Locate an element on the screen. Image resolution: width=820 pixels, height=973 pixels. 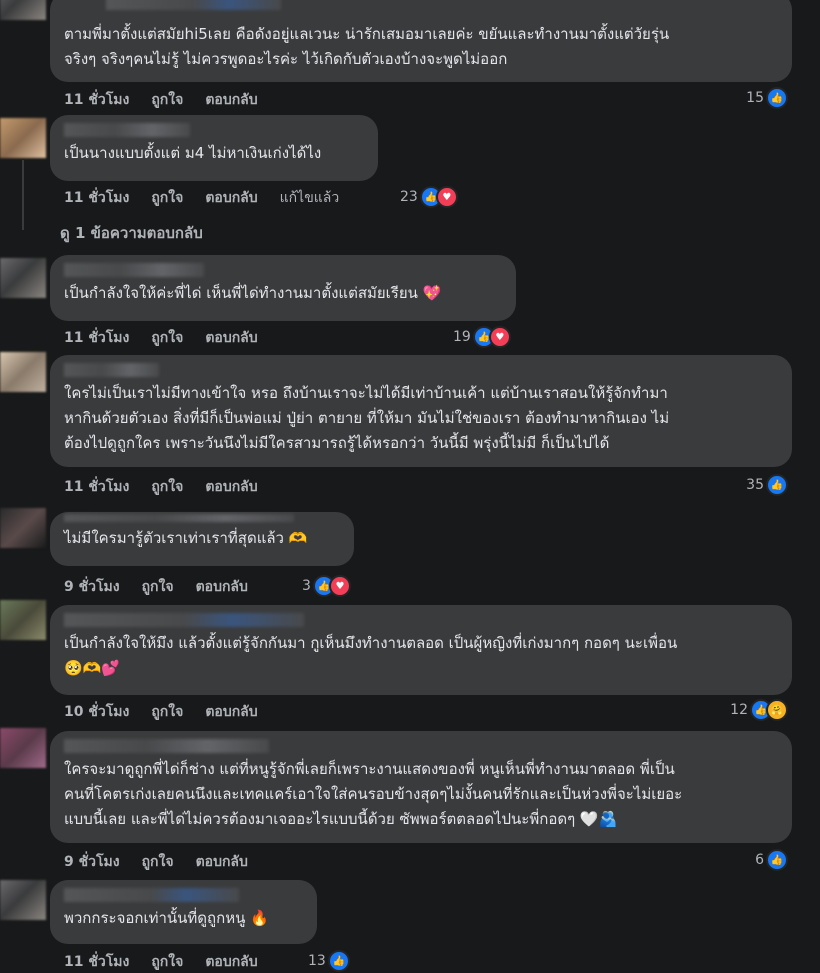
reaction-number: 6 is located at coordinates (759, 860).